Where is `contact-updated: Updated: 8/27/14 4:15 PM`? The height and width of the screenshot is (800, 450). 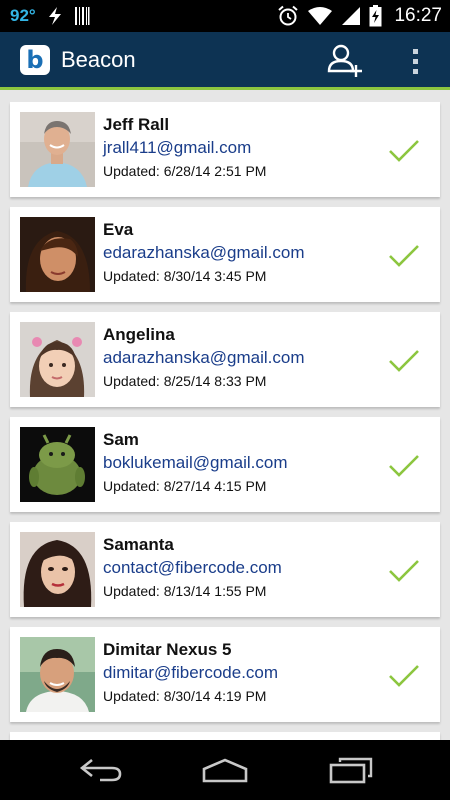 contact-updated: Updated: 8/27/14 4:15 PM is located at coordinates (185, 486).